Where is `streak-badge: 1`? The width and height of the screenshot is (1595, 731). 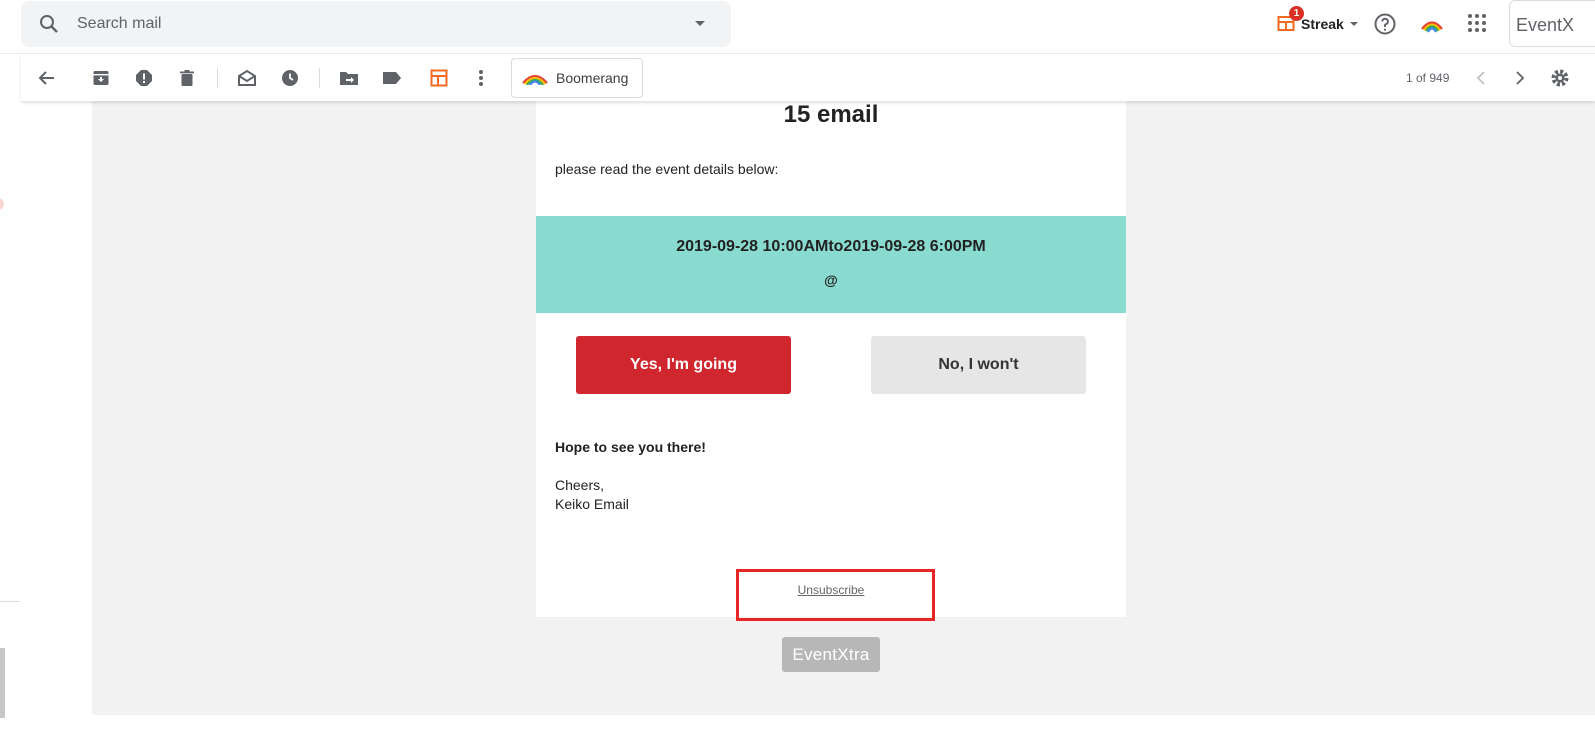
streak-badge: 1 is located at coordinates (1296, 13).